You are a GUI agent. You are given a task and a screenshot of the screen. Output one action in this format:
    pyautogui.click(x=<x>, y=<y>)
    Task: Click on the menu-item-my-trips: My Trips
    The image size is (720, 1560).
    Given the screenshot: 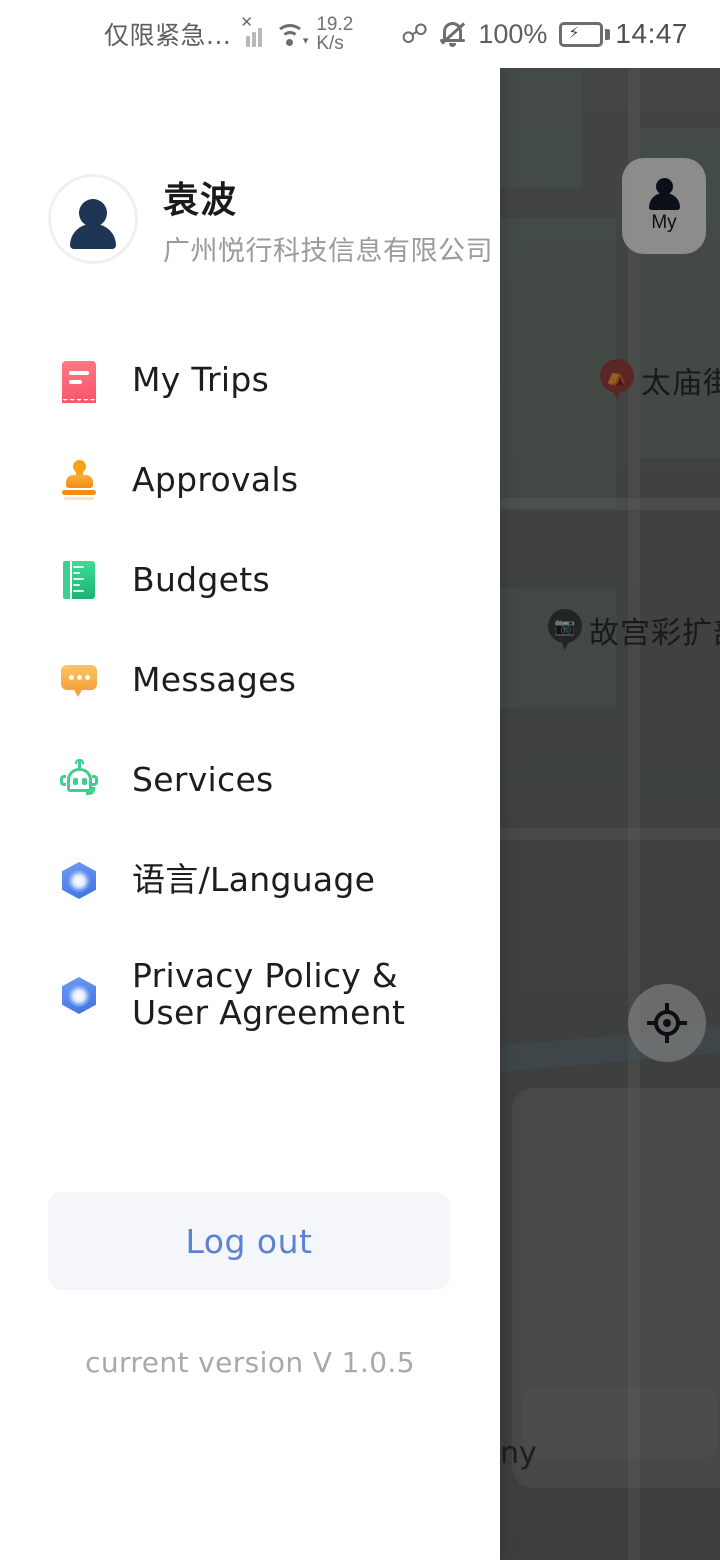 What is the action you would take?
    pyautogui.click(x=250, y=380)
    